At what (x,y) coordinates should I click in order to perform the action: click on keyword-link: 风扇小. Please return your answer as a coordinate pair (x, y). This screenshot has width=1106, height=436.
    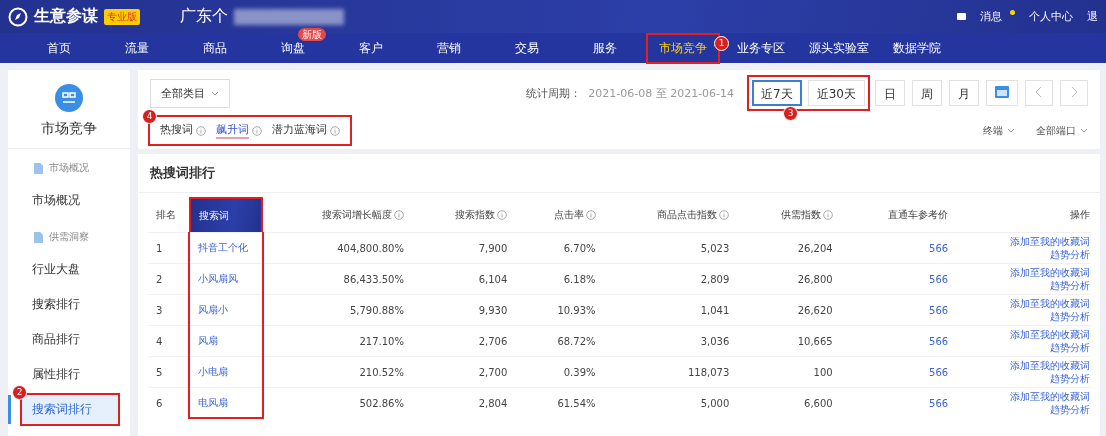
    Looking at the image, I should click on (226, 310).